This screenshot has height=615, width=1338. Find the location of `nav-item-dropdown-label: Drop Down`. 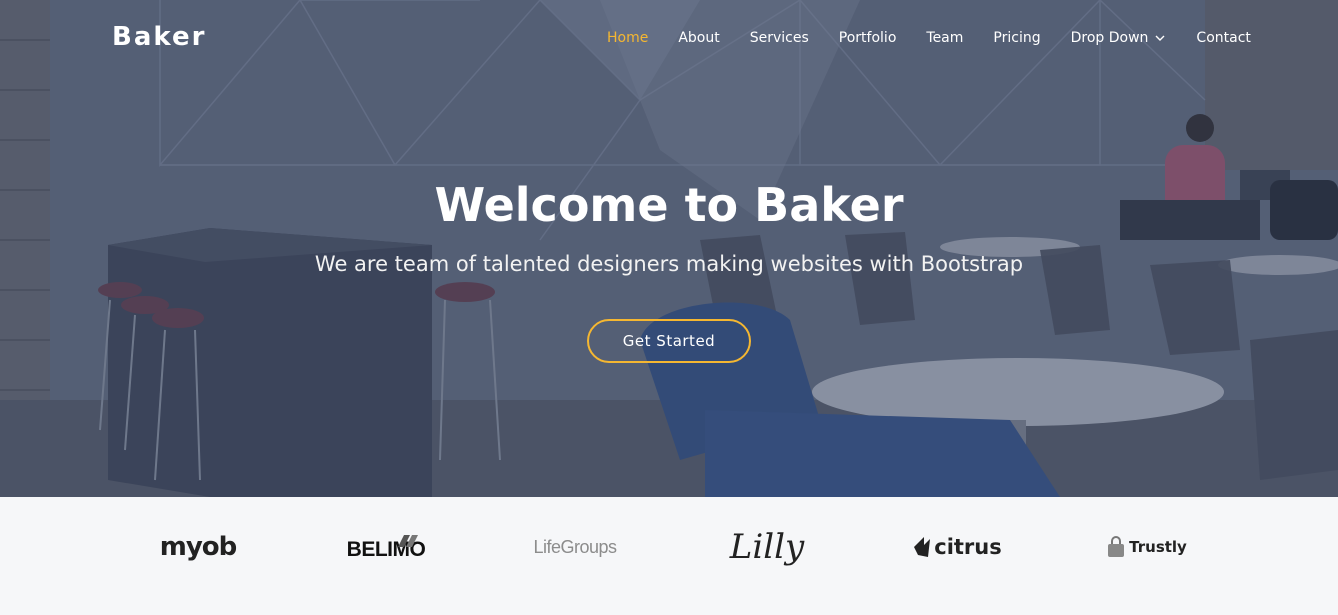

nav-item-dropdown-label: Drop Down is located at coordinates (1109, 38).